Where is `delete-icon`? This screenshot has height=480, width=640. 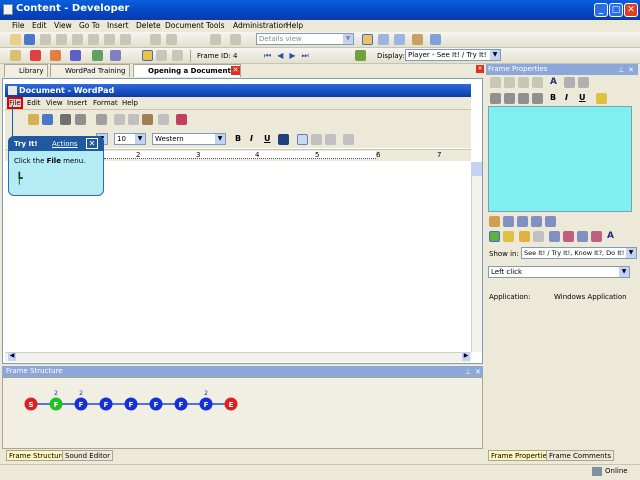 delete-icon is located at coordinates (109, 39).